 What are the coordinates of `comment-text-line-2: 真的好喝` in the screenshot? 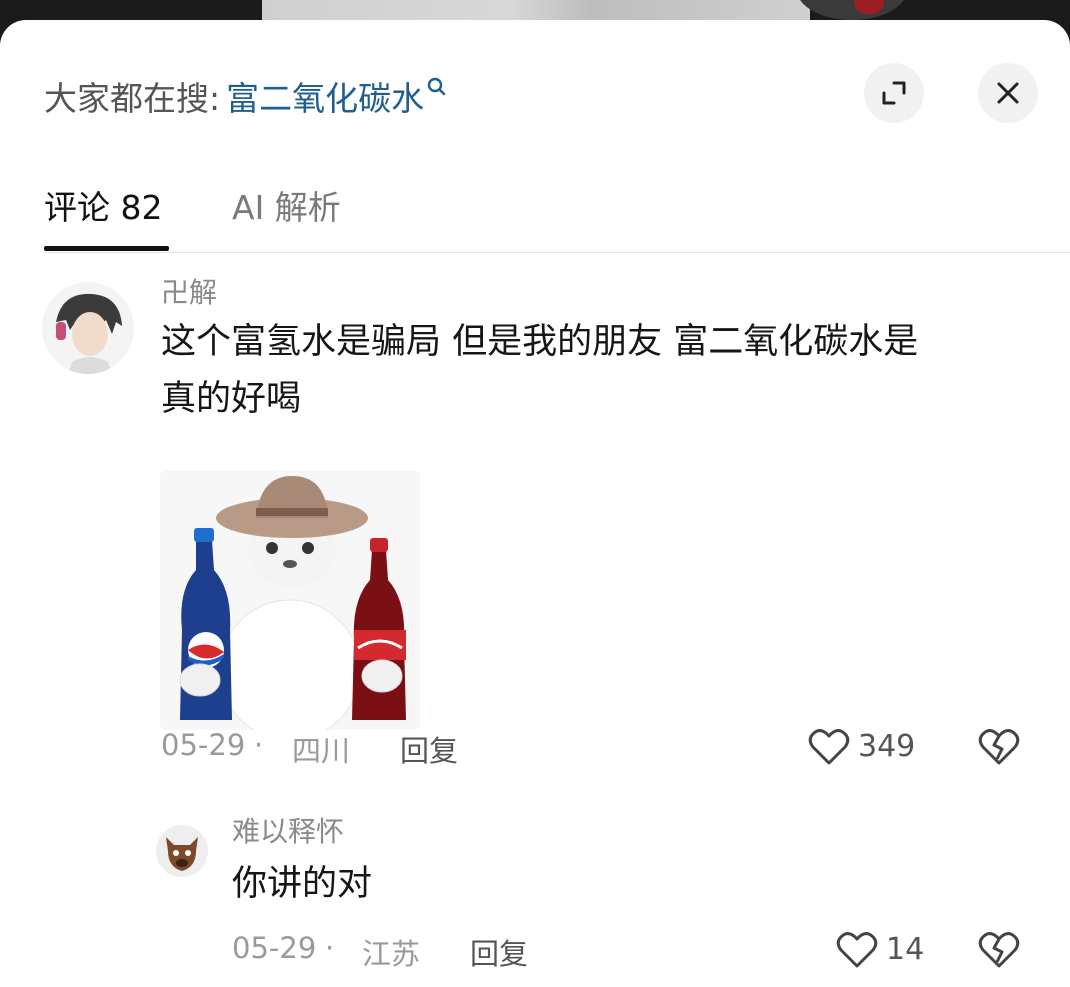 It's located at (231, 399).